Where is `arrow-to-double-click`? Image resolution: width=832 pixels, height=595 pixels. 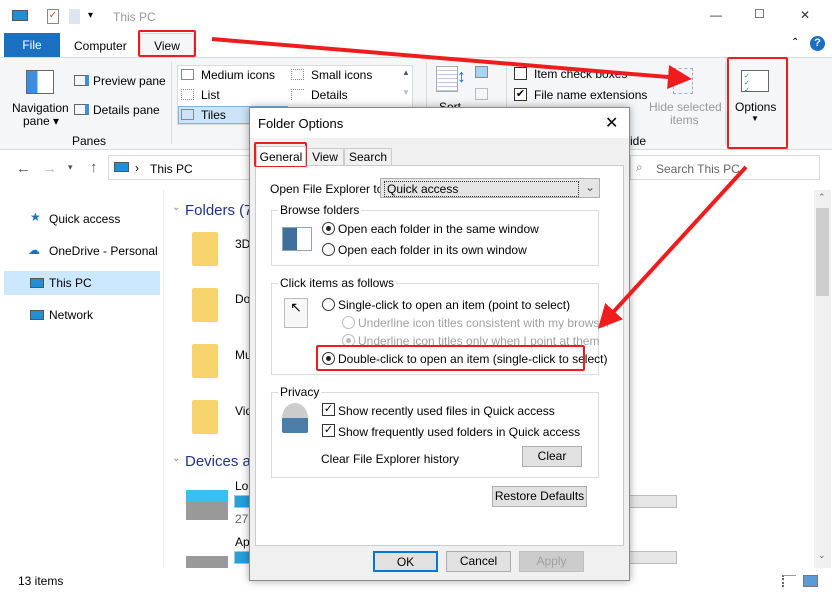 arrow-to-double-click is located at coordinates (672, 247).